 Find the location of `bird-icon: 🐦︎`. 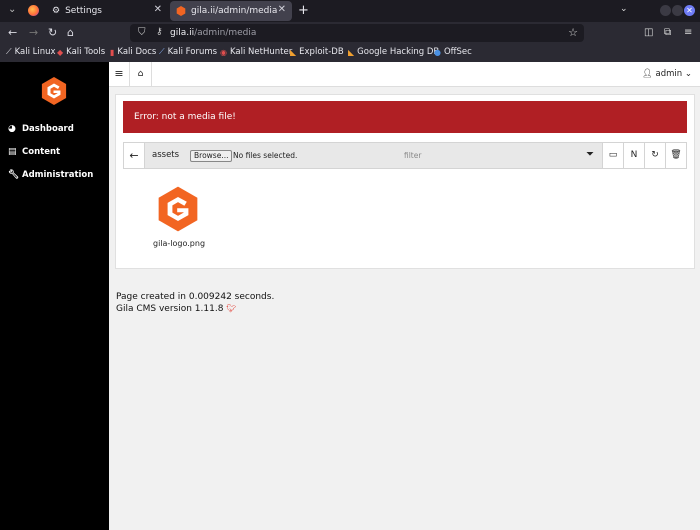

bird-icon: 🐦︎ is located at coordinates (231, 308).